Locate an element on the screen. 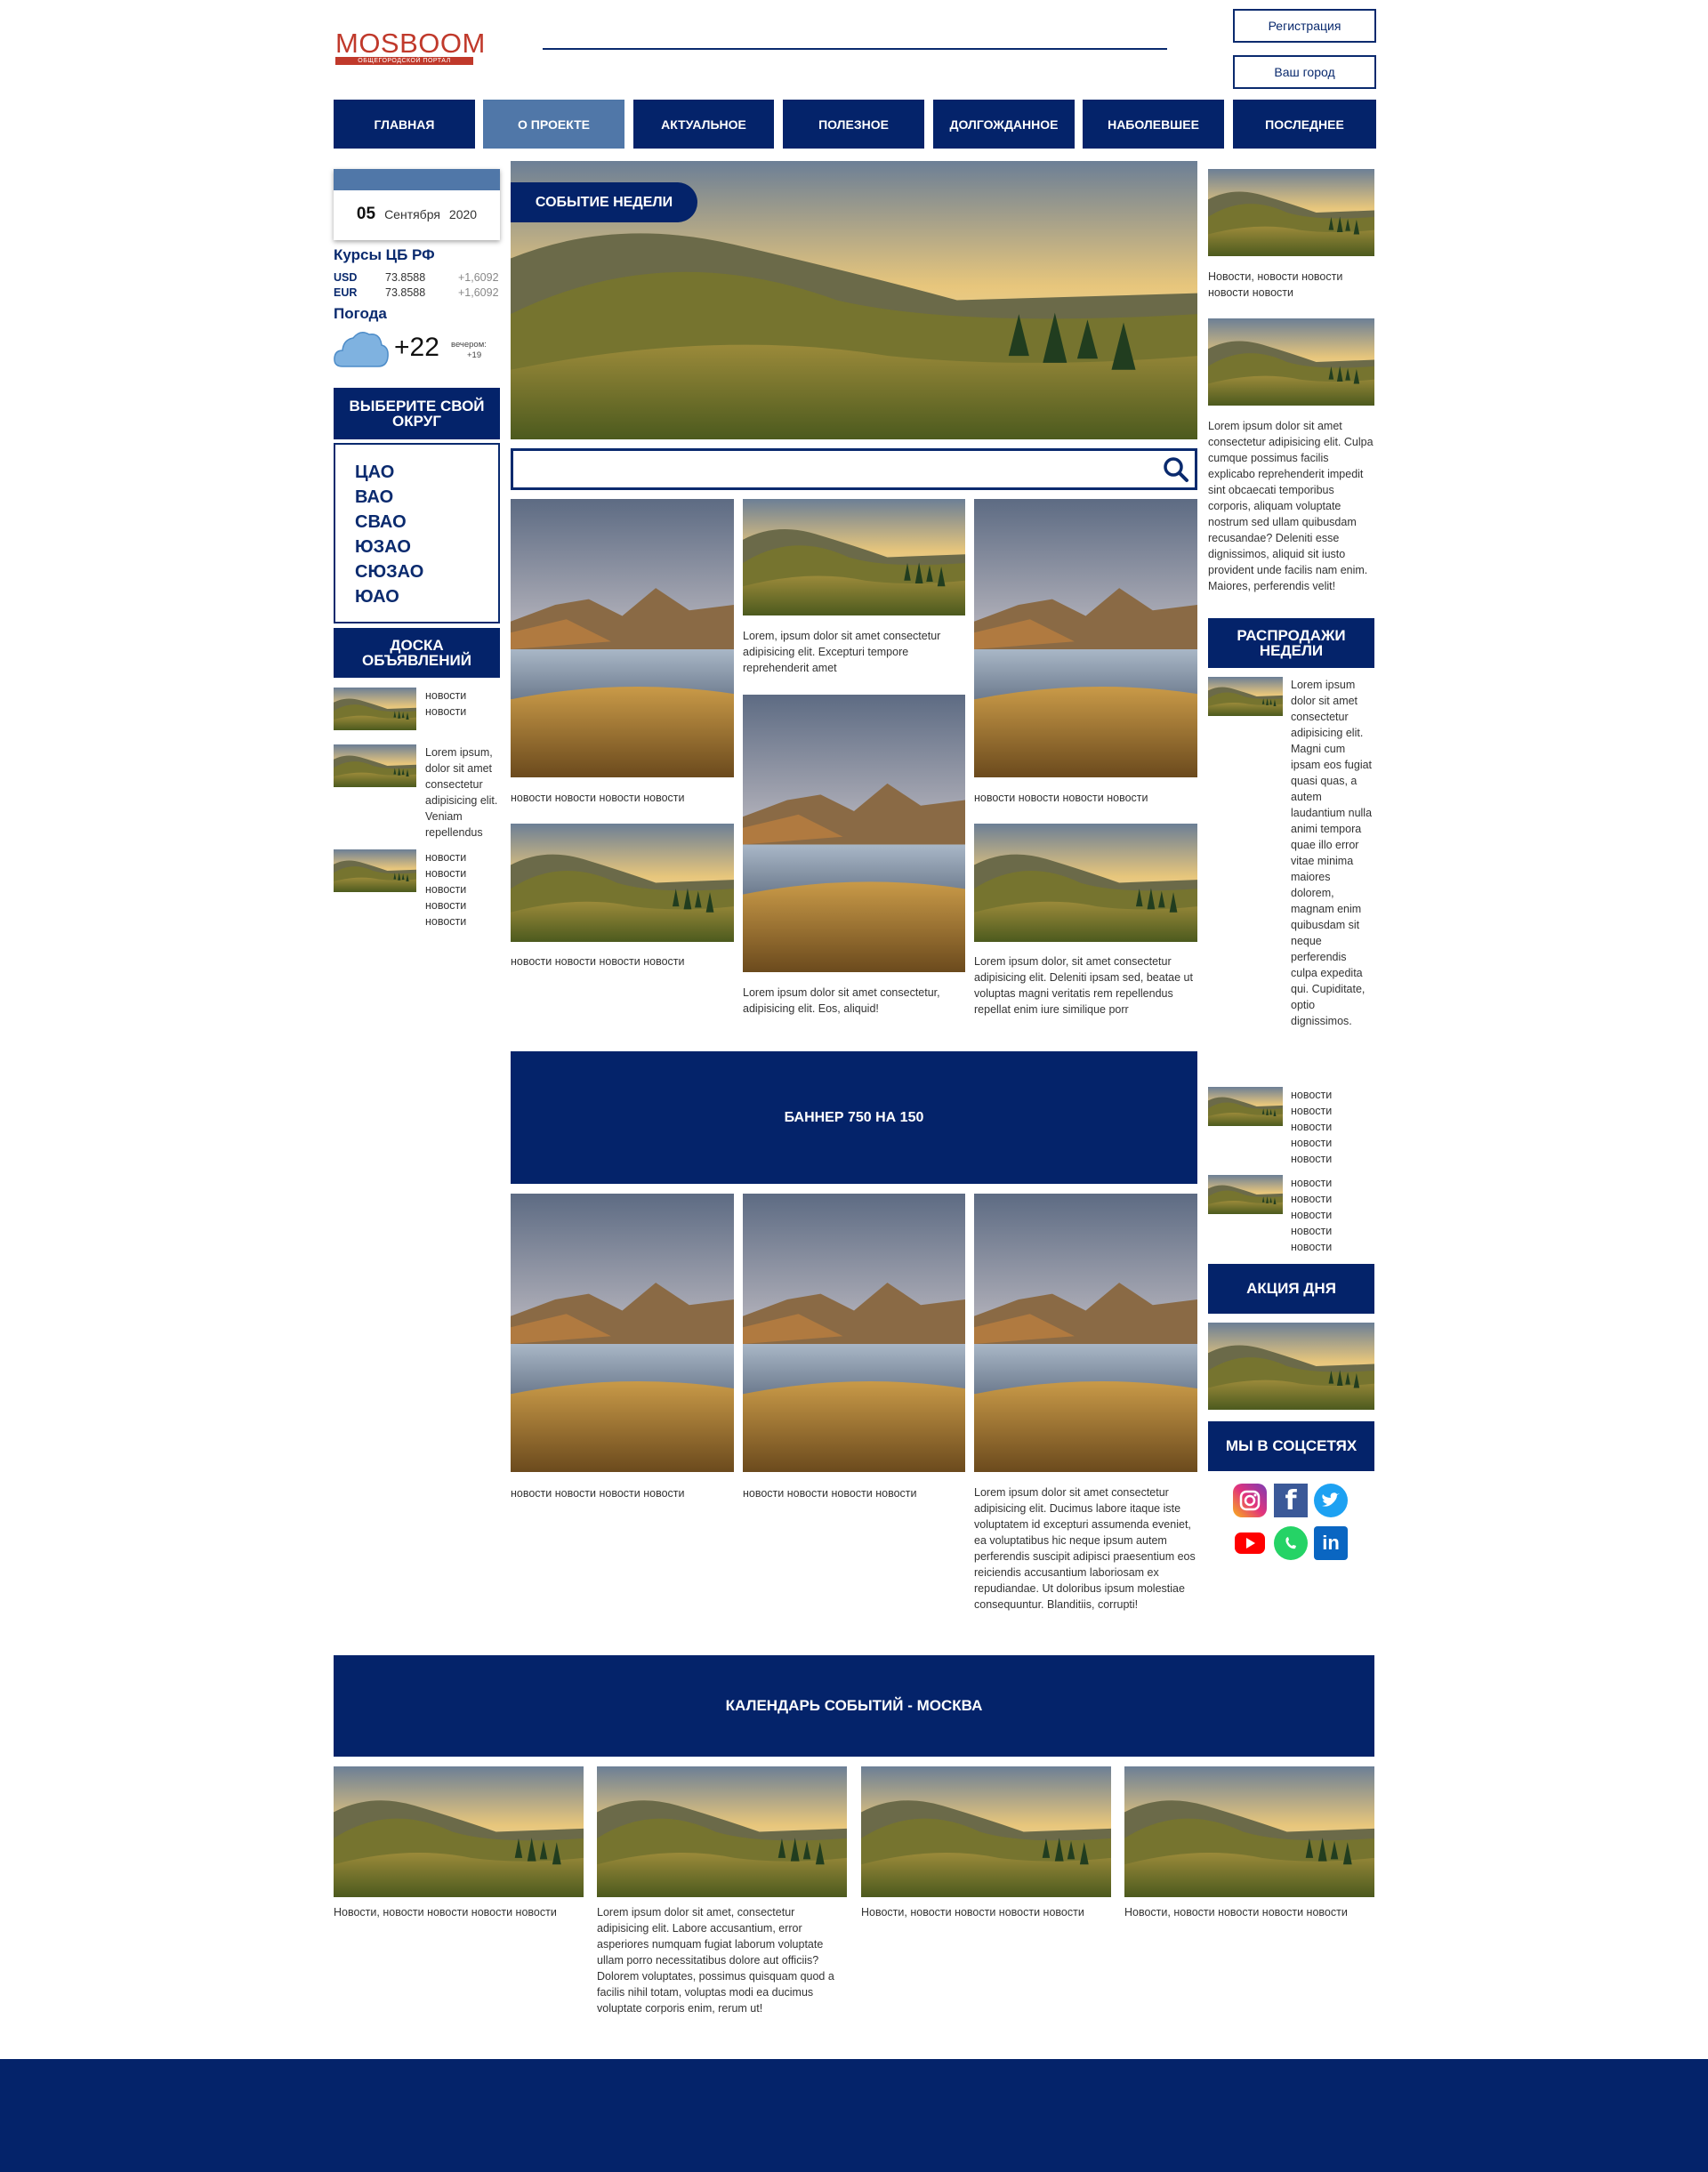 The width and height of the screenshot is (1708, 2172). nav-about: О ПРОЕКТЕ is located at coordinates (553, 125).